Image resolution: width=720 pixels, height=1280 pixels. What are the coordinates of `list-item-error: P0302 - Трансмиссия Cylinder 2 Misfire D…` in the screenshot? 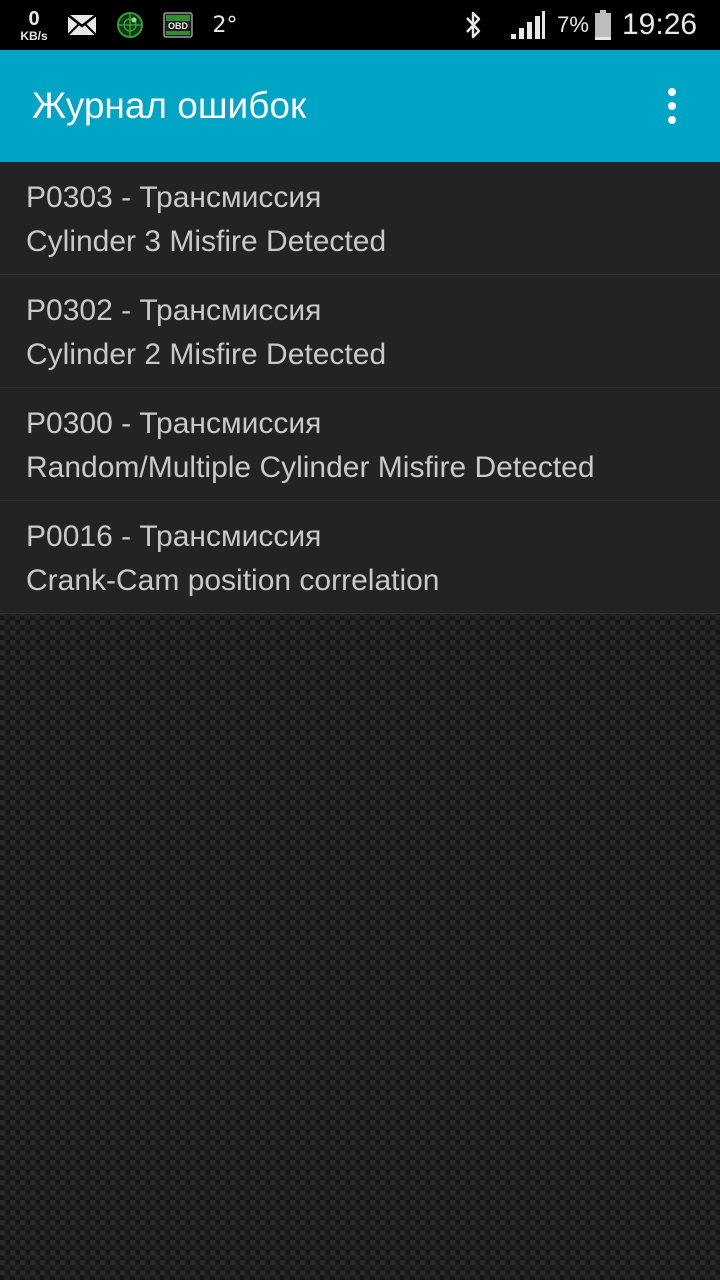 It's located at (360, 331).